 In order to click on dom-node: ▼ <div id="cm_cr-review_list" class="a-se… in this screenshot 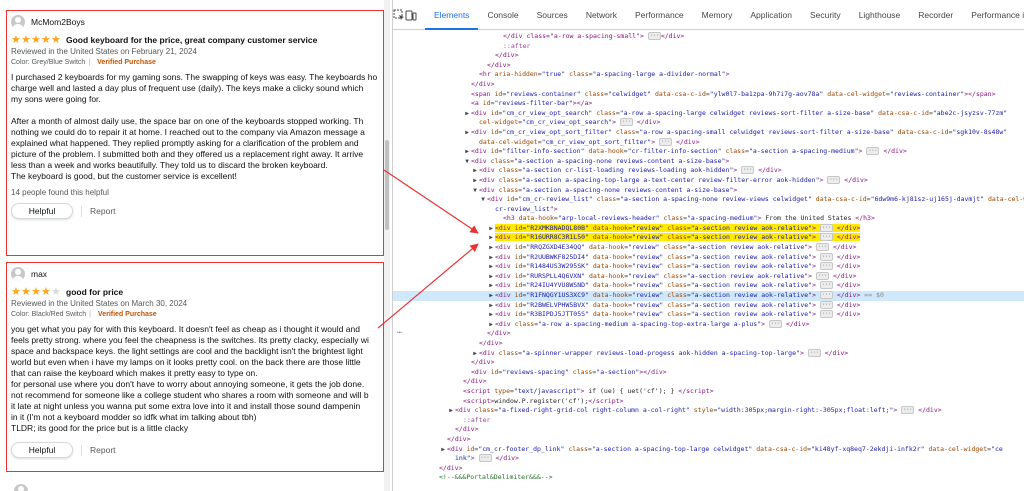, I will do `click(708, 200)`.